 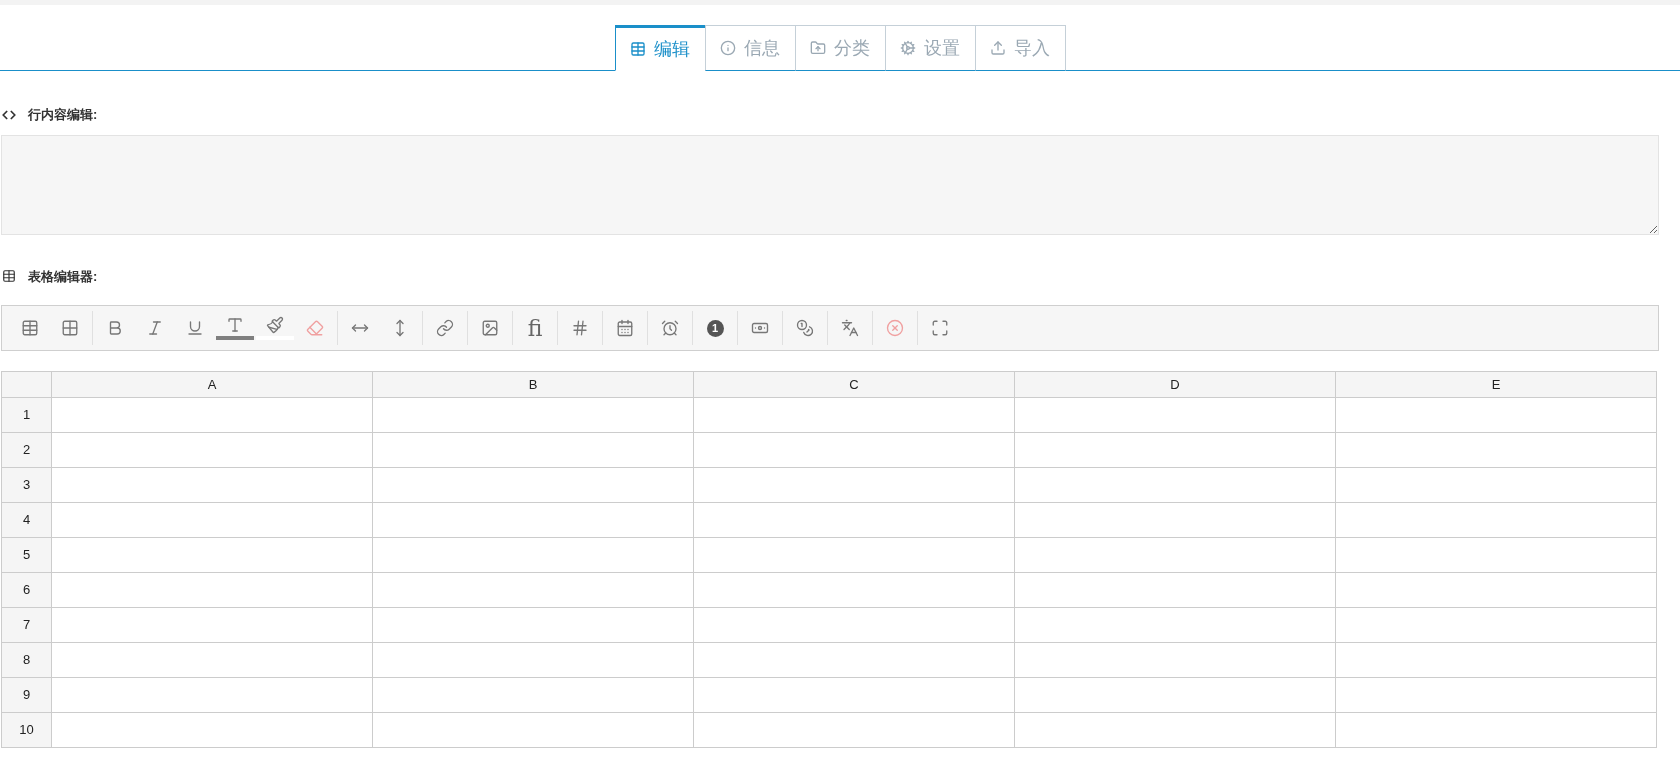 I want to click on column-header: C, so click(x=854, y=384).